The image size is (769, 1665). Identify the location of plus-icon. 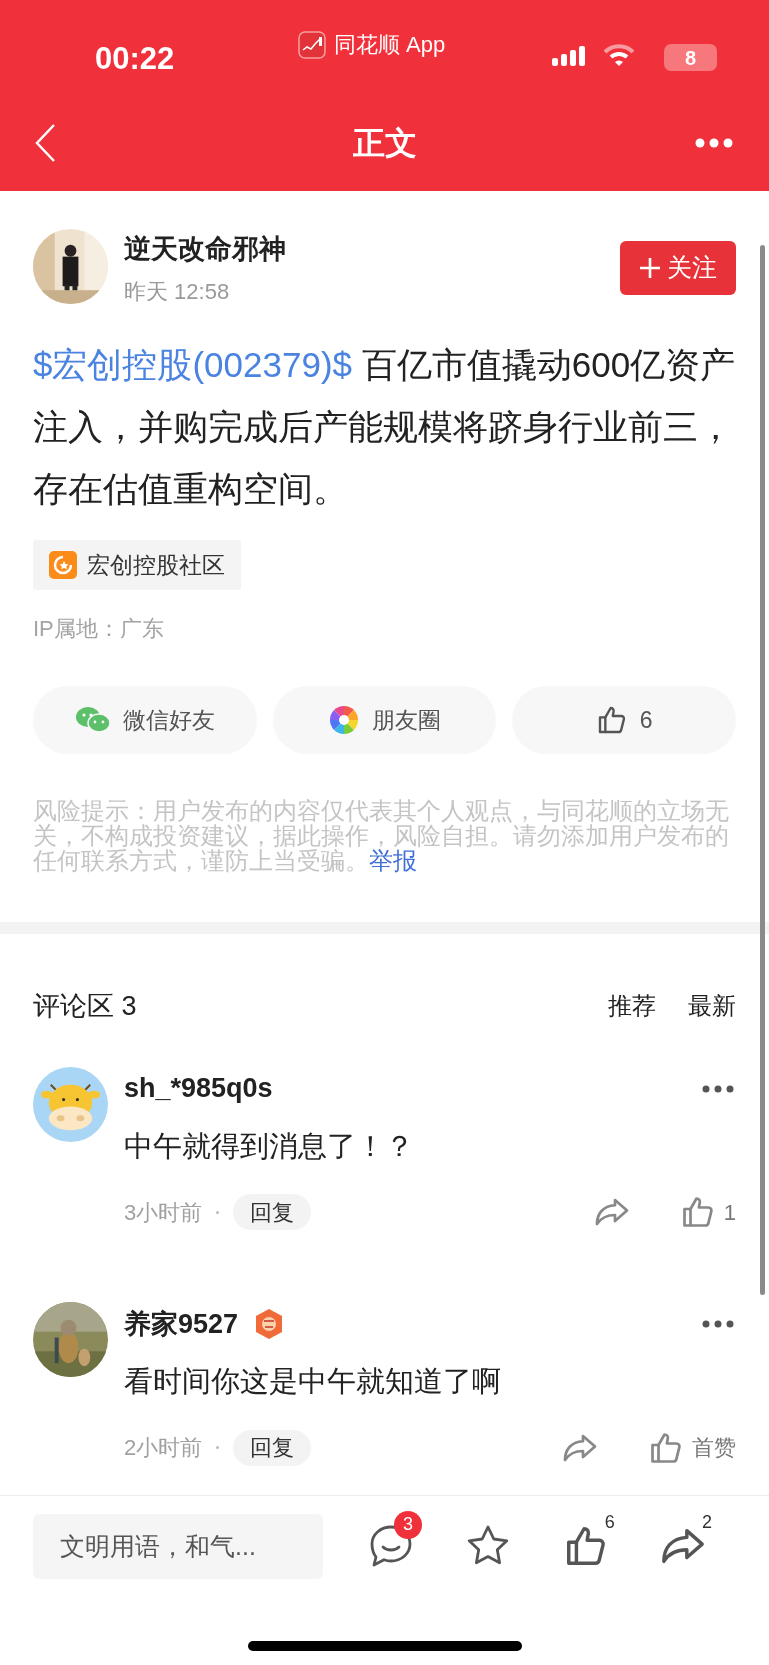
(650, 268).